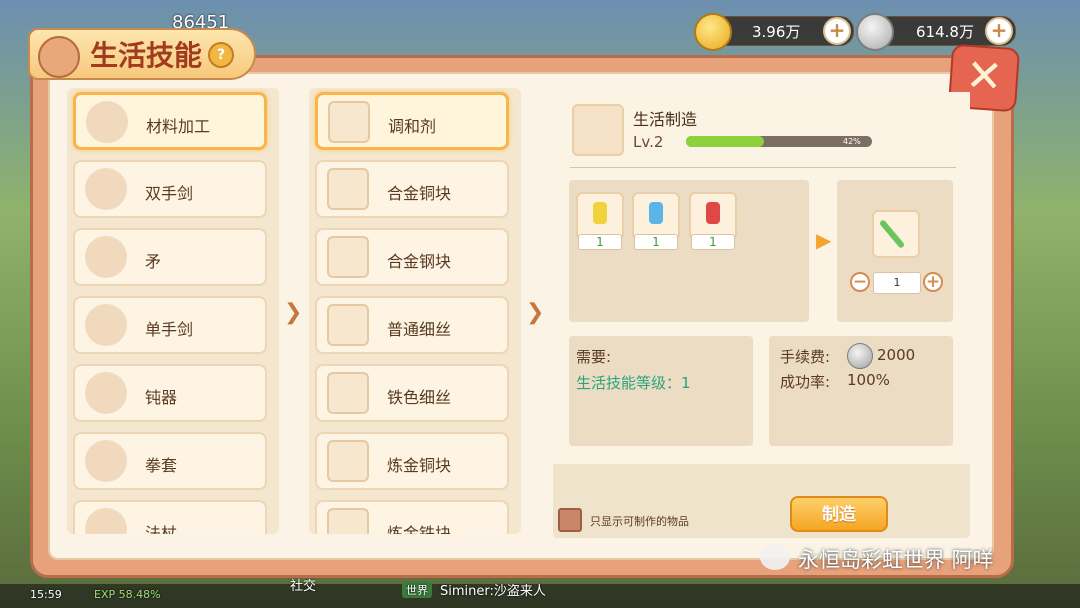  What do you see at coordinates (999, 31) in the screenshot?
I see `add-silver-button: +` at bounding box center [999, 31].